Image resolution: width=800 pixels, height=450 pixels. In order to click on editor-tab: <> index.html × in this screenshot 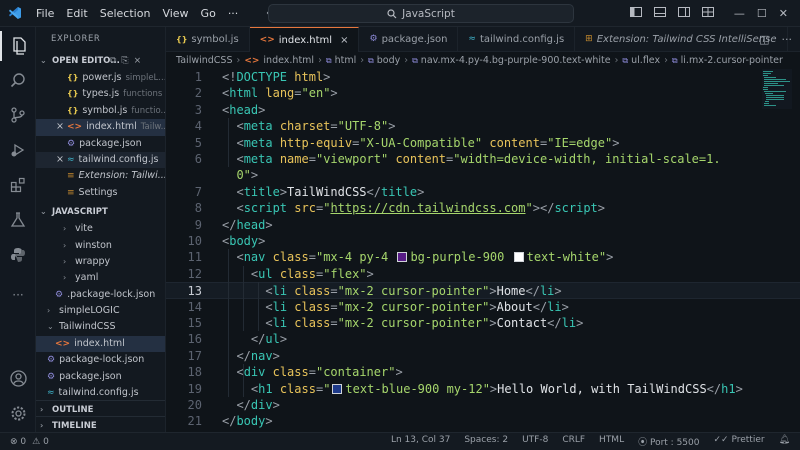, I will do `click(304, 40)`.